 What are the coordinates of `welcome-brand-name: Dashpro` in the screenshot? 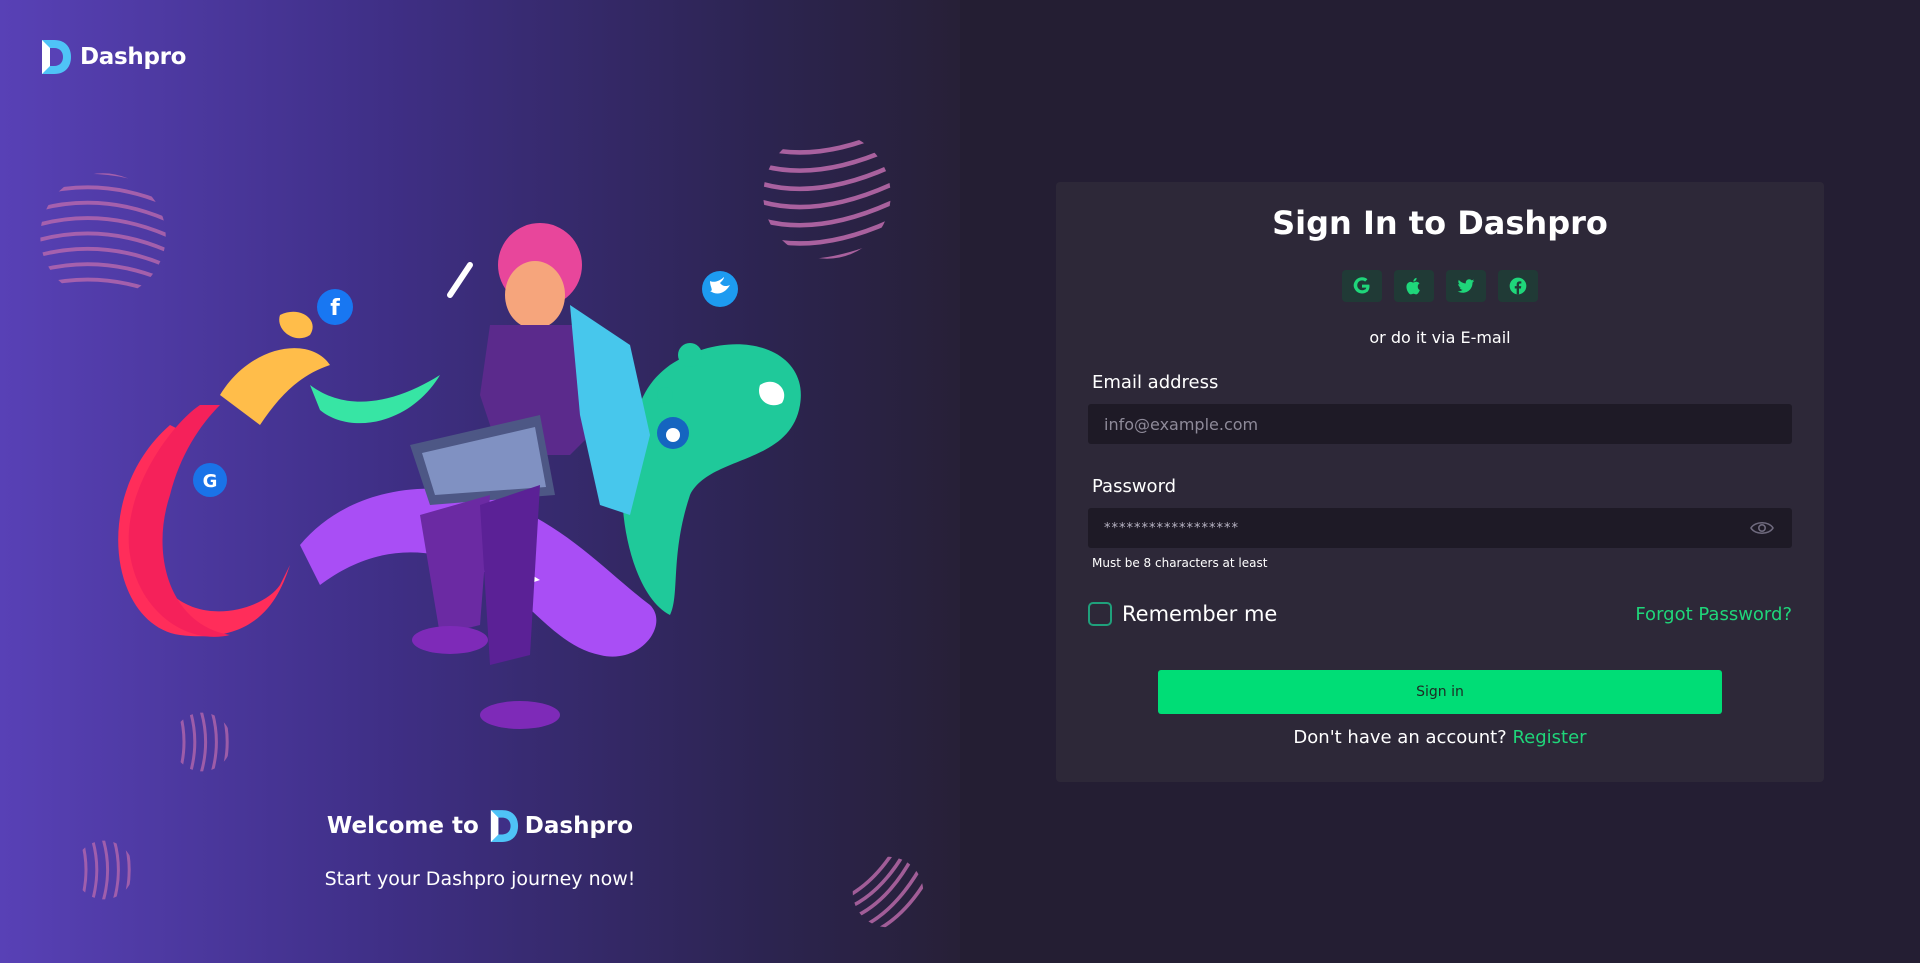 It's located at (579, 826).